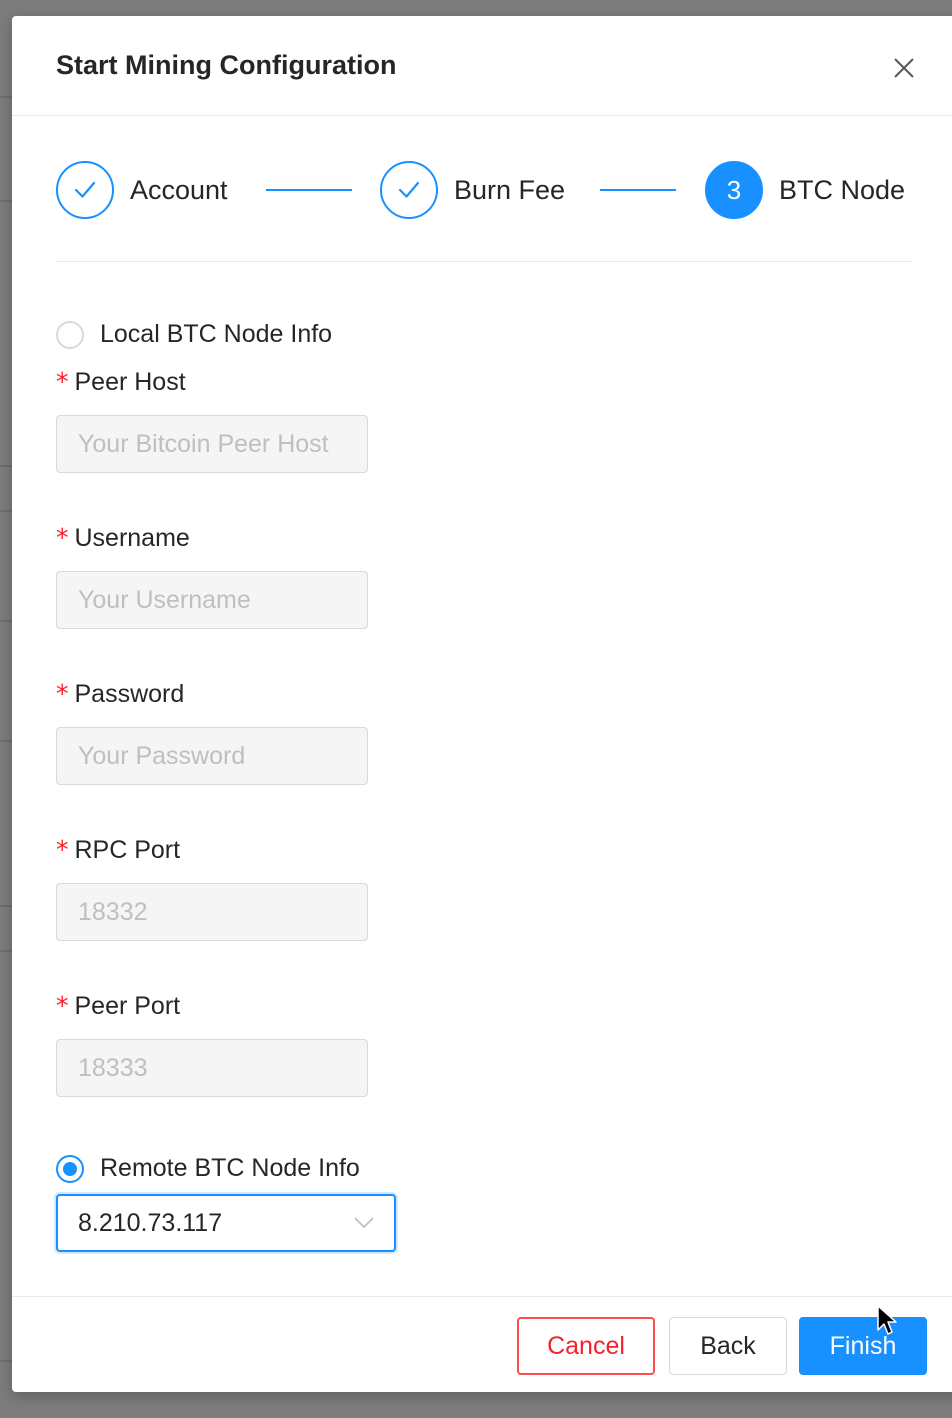 The image size is (952, 1418). I want to click on username-label: * Username, so click(123, 538).